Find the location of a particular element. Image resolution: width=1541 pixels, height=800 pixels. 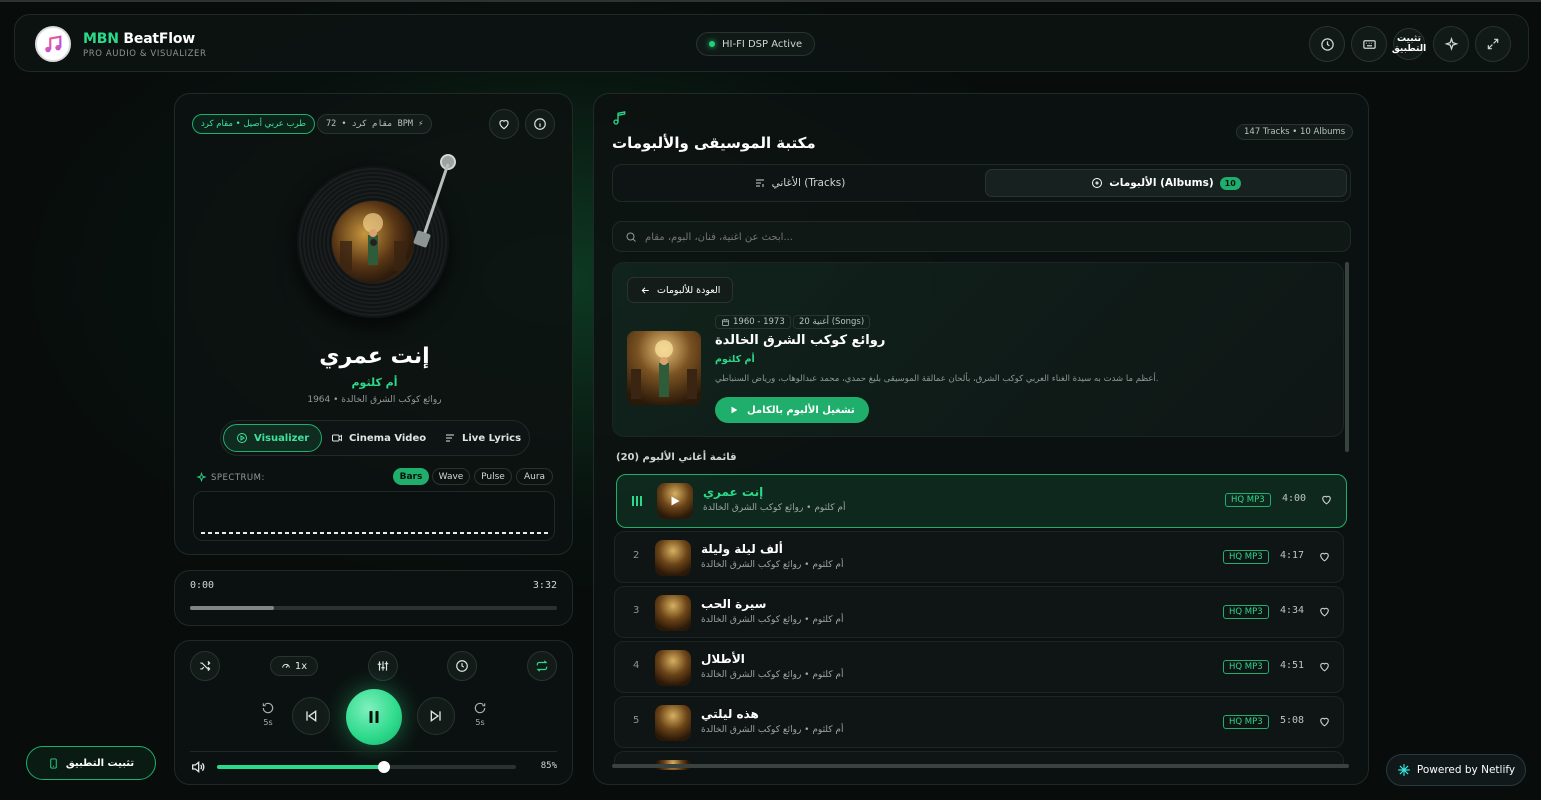

tab-live-lyrics: Live Lyrics is located at coordinates (482, 438).